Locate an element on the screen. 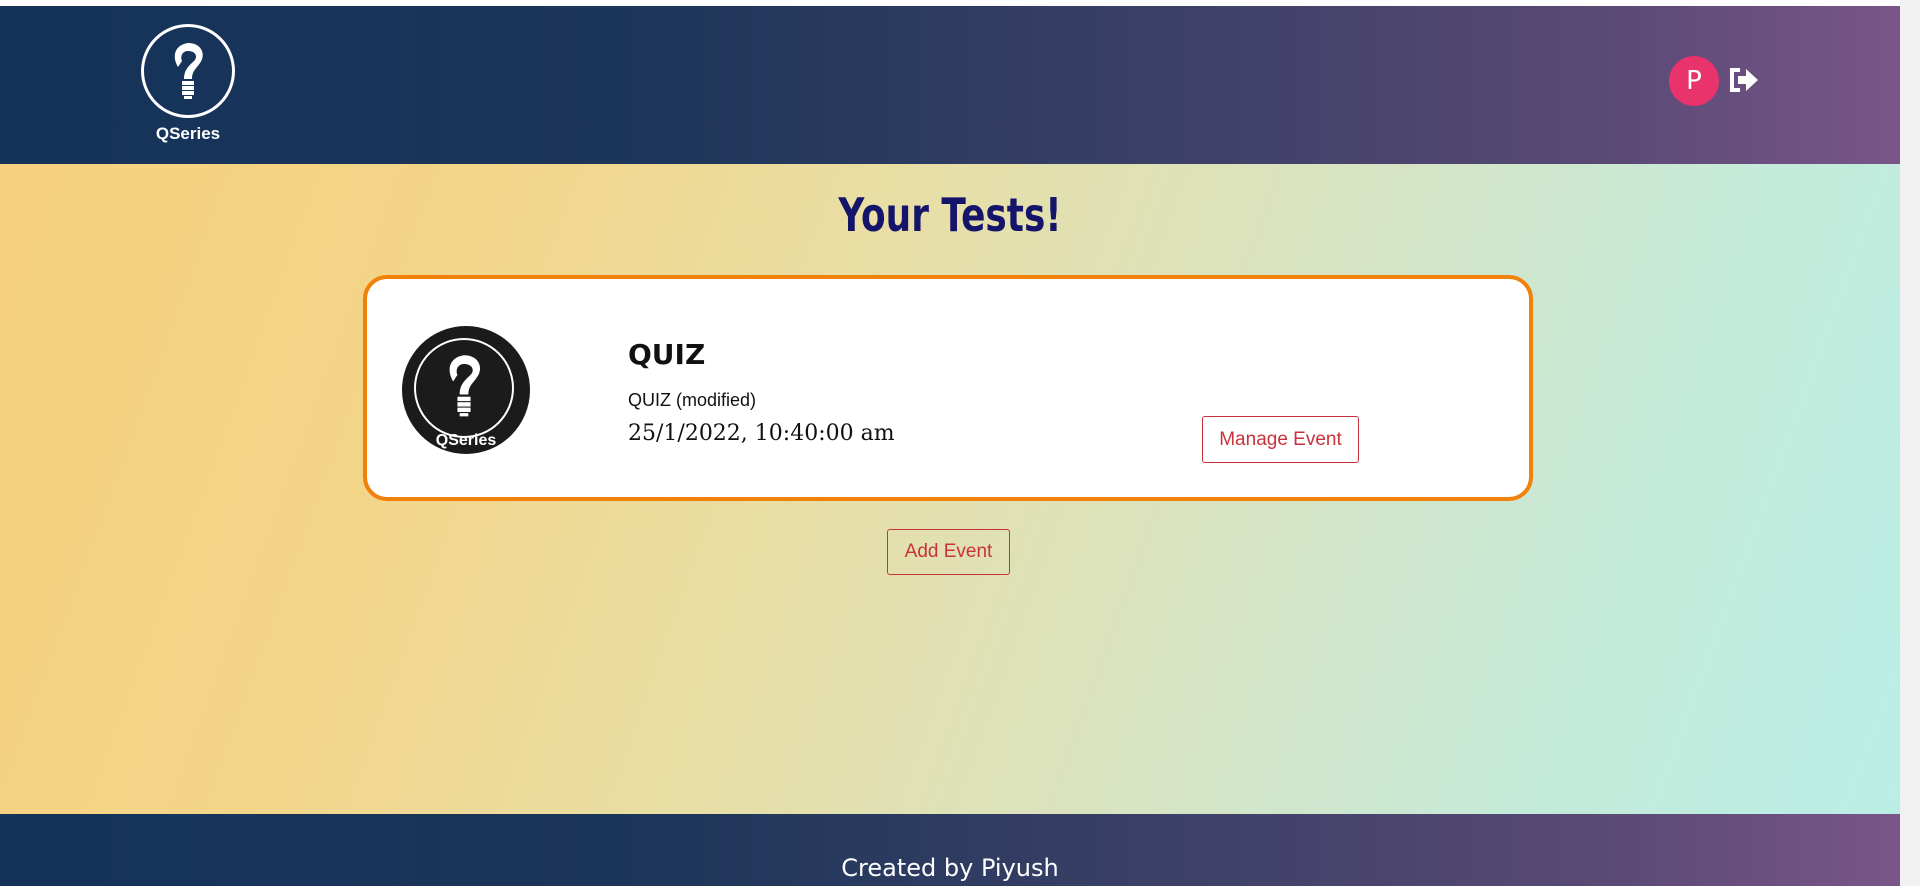 The width and height of the screenshot is (1920, 886). test-datetime: 25/1/2022, 10:40:00 am is located at coordinates (761, 433).